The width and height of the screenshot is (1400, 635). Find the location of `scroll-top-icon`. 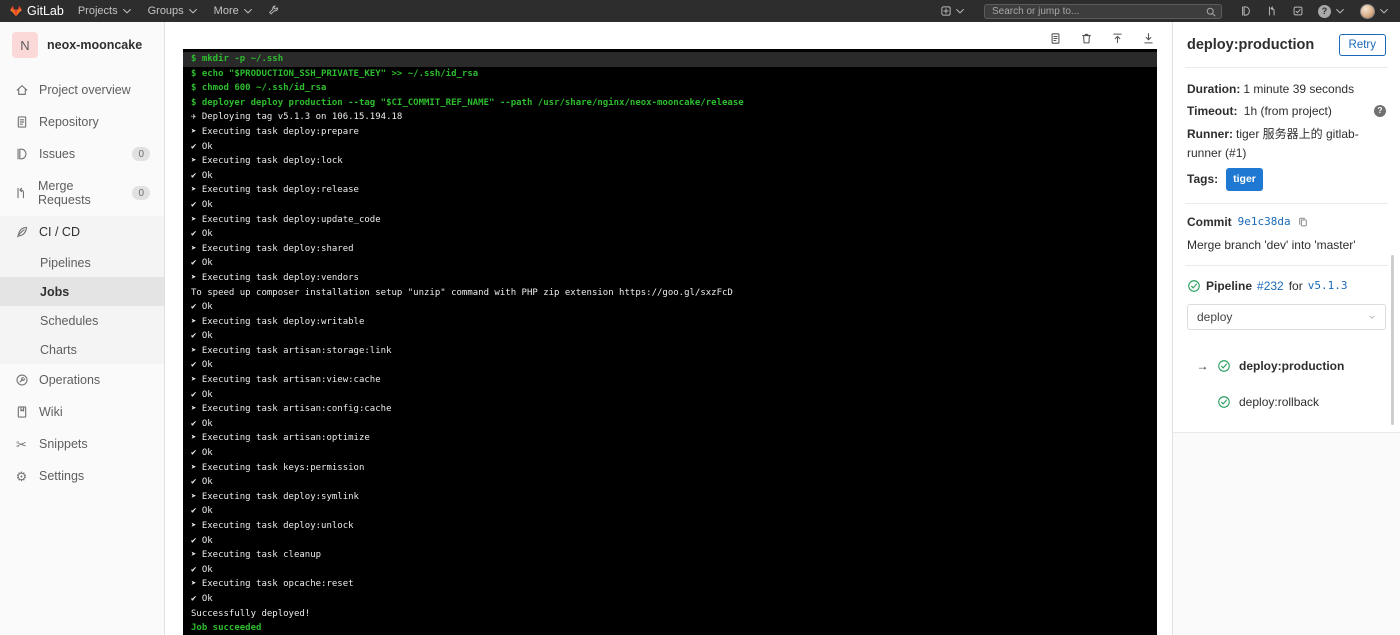

scroll-top-icon is located at coordinates (1117, 38).